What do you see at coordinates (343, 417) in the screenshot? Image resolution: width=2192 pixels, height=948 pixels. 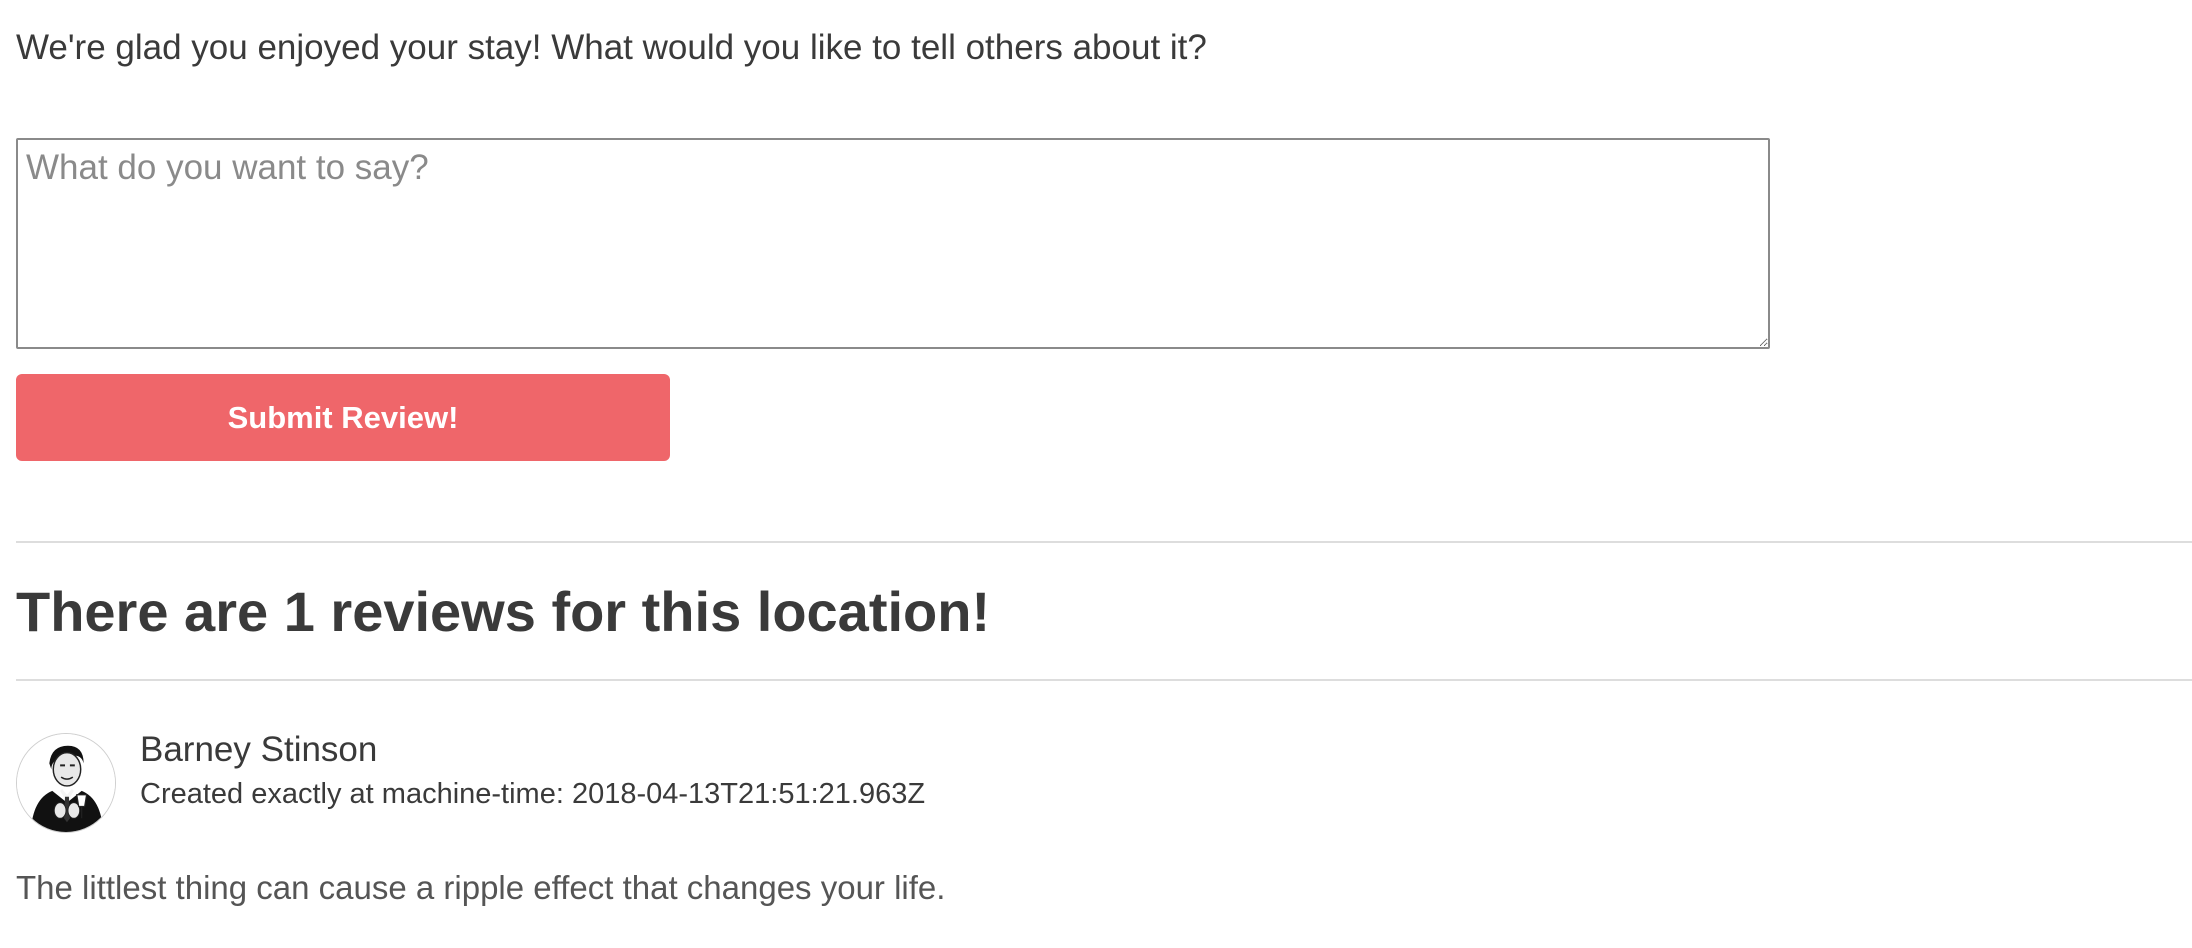 I see `submit-review-button: Submit Review!` at bounding box center [343, 417].